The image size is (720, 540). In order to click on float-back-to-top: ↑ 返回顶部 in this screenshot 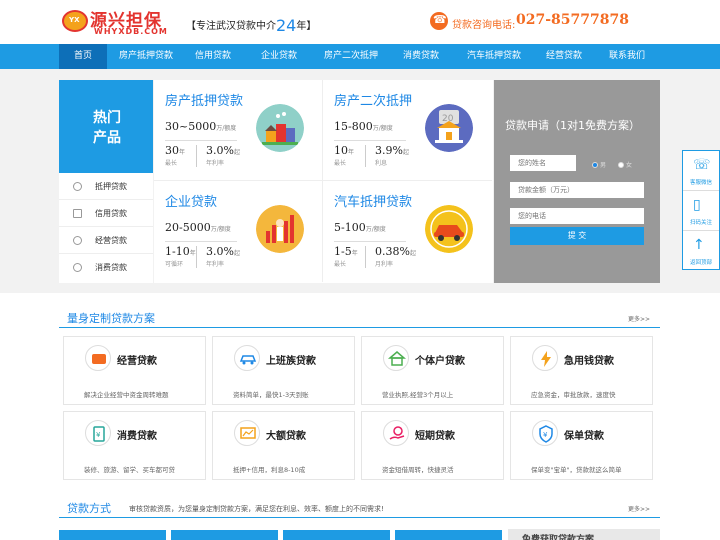, I will do `click(701, 251)`.